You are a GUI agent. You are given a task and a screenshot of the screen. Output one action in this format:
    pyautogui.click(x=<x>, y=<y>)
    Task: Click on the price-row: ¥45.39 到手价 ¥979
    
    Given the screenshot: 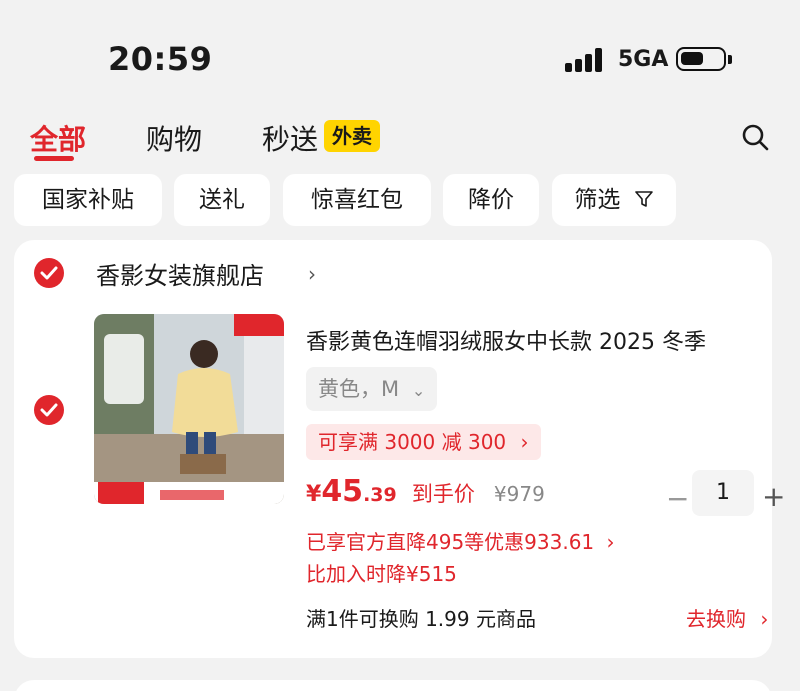 What is the action you would take?
    pyautogui.click(x=425, y=495)
    